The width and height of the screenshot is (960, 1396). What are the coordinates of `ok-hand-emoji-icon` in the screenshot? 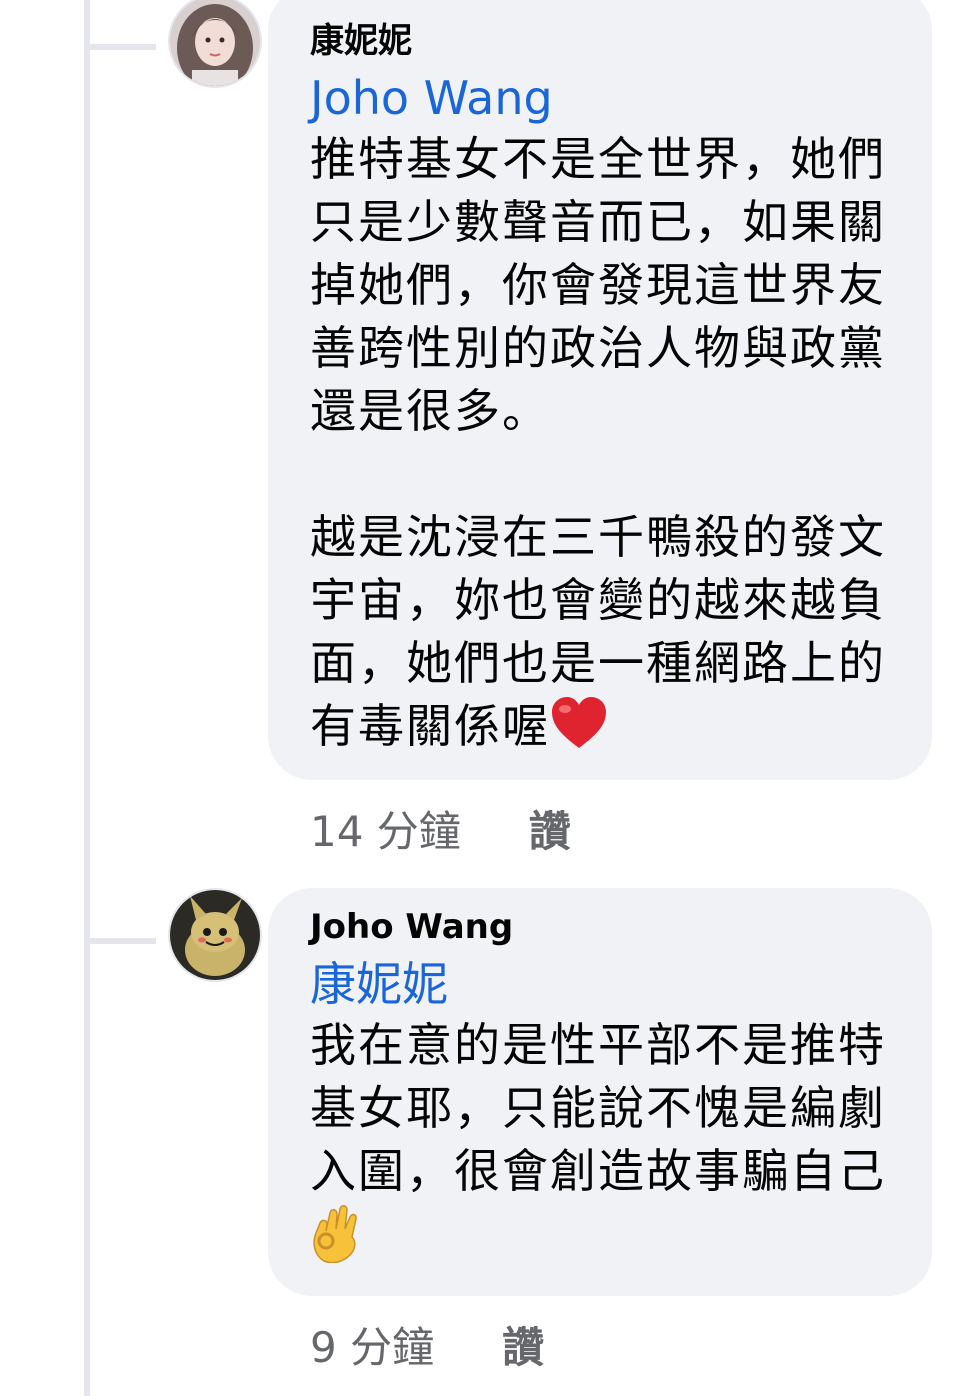 It's located at (338, 1241).